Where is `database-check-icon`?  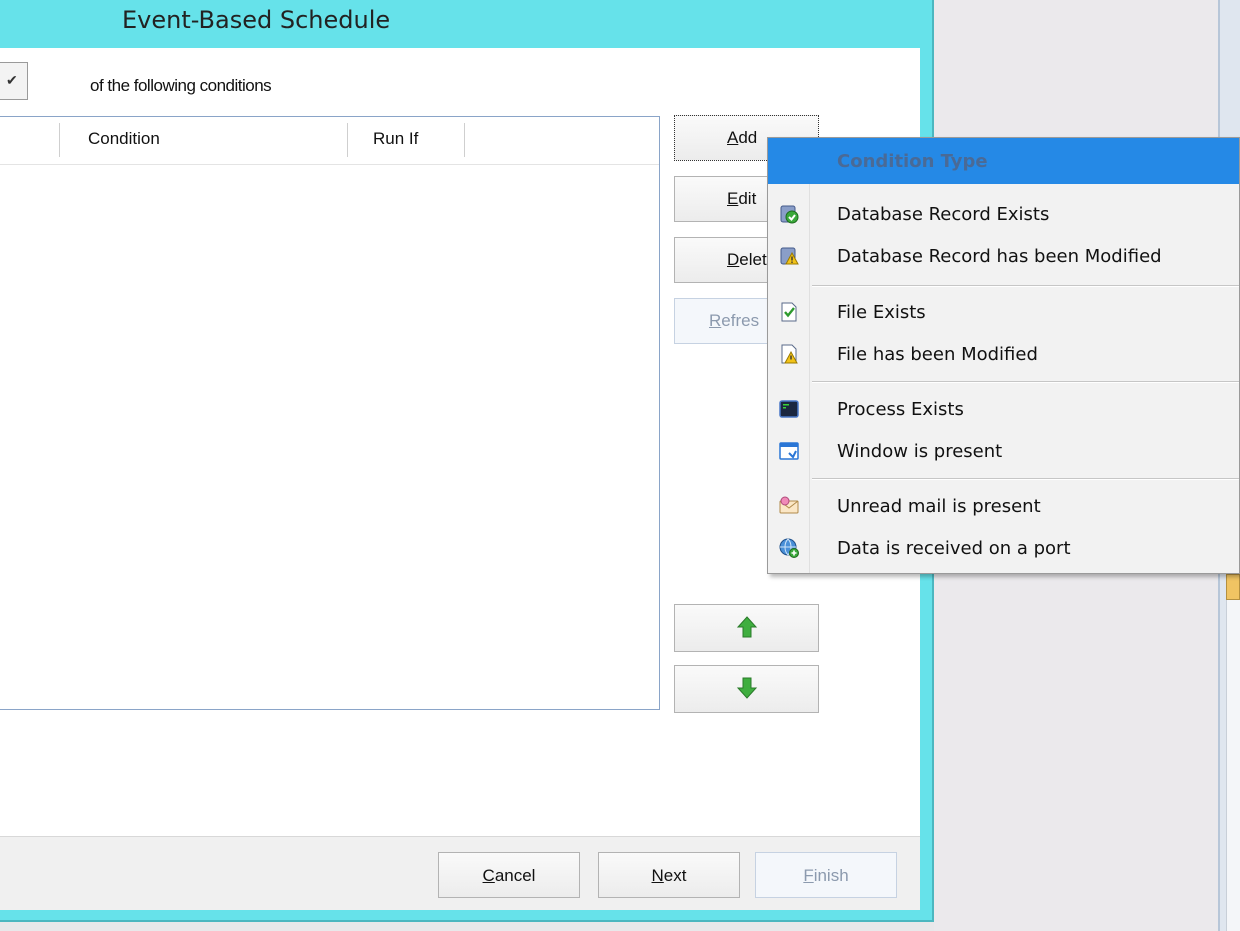 database-check-icon is located at coordinates (789, 214).